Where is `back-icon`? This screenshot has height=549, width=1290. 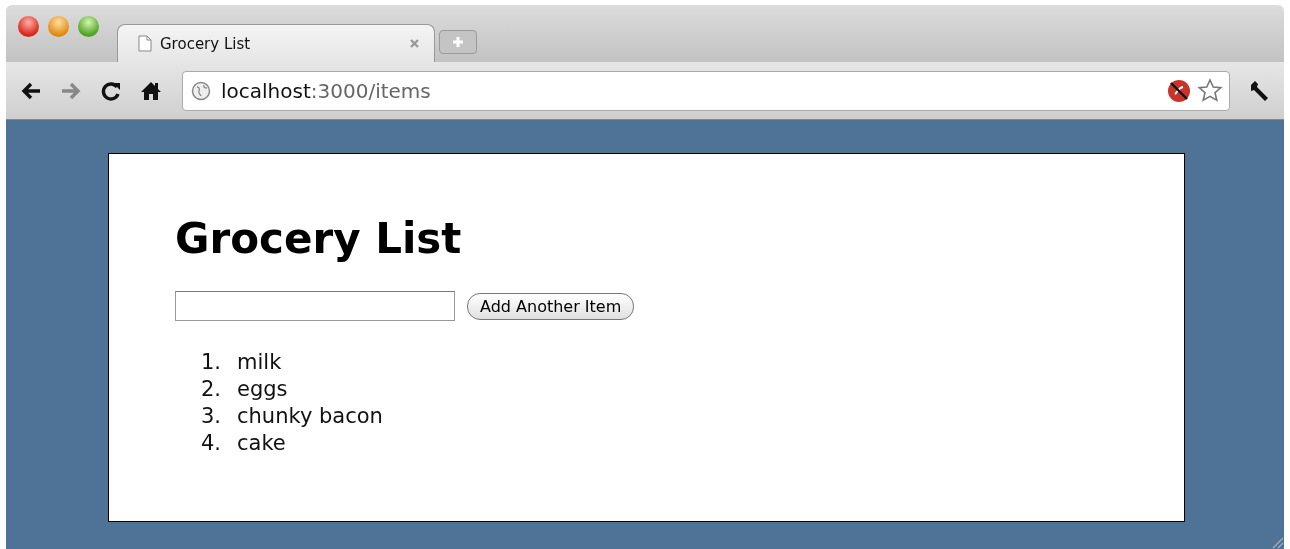 back-icon is located at coordinates (31, 90).